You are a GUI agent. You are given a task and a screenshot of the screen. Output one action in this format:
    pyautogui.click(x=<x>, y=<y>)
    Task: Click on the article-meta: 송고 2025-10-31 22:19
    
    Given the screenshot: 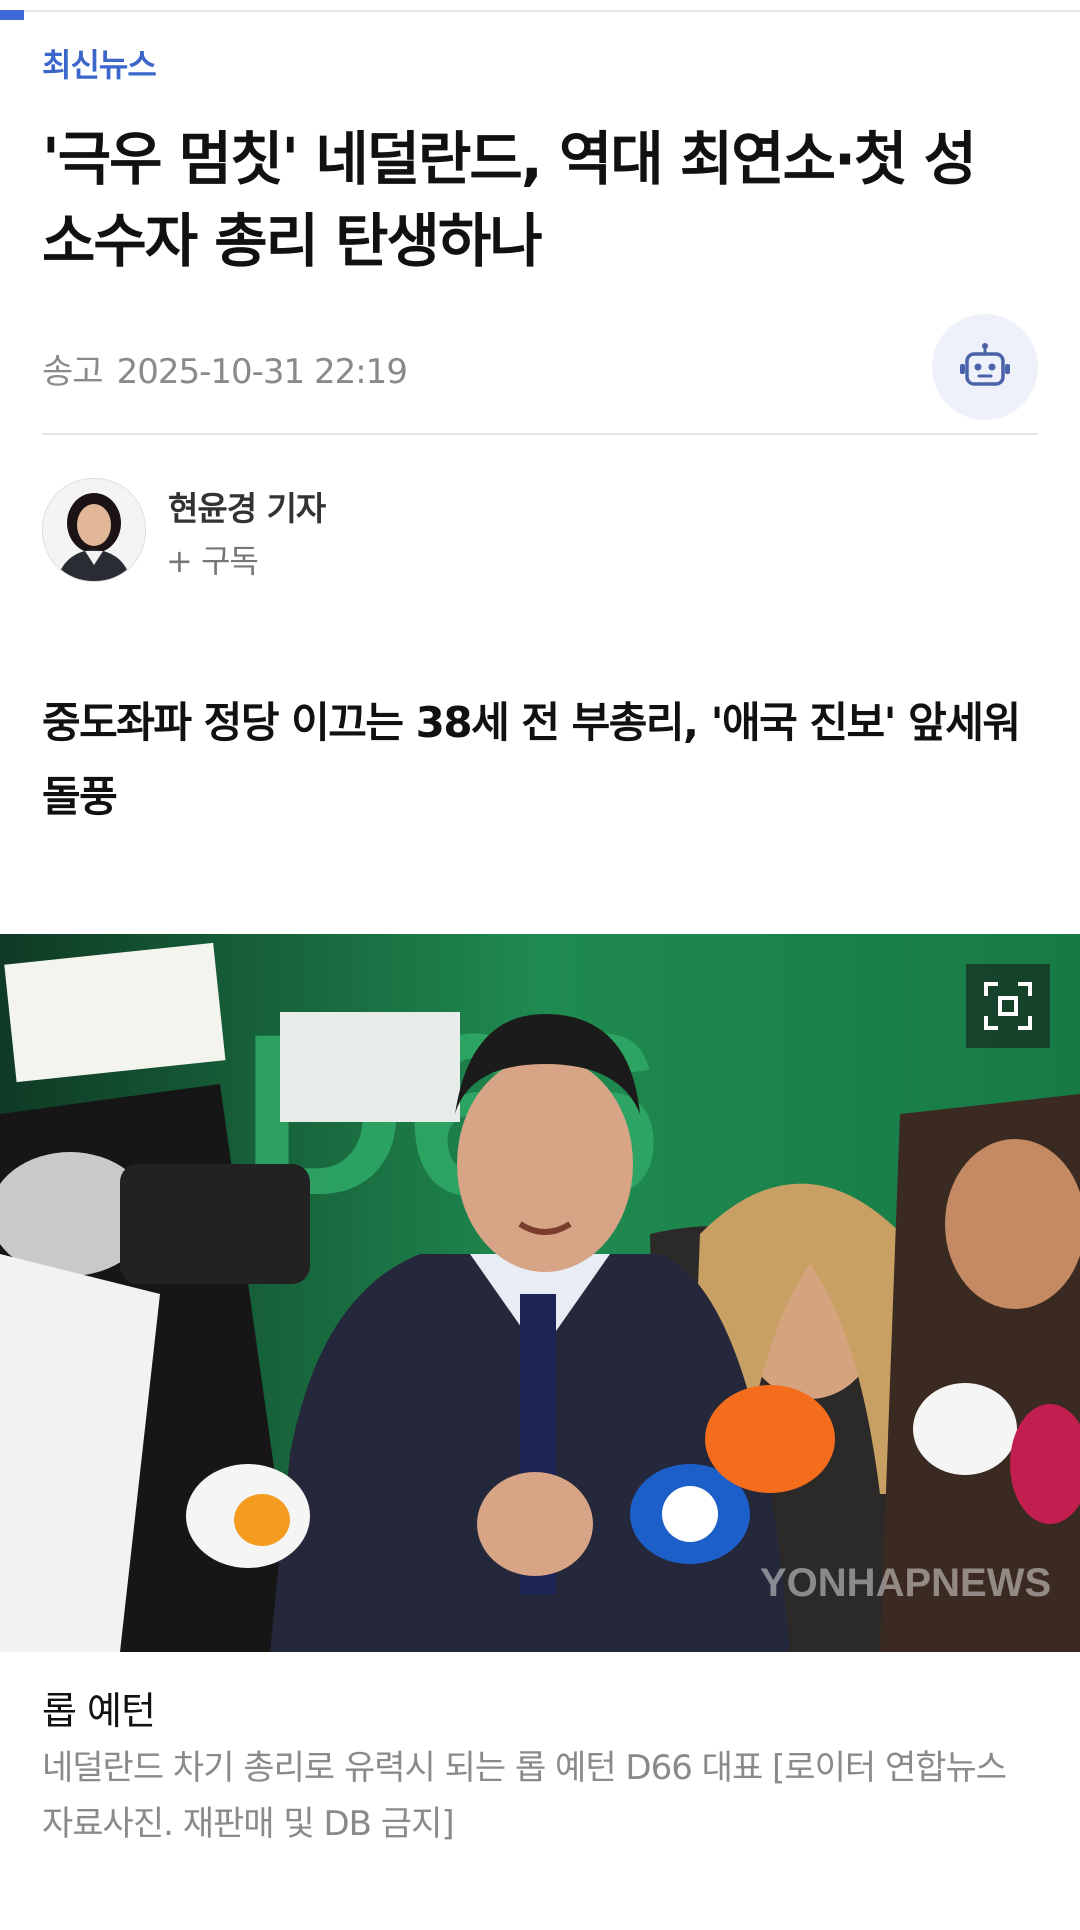 What is the action you would take?
    pyautogui.click(x=225, y=368)
    